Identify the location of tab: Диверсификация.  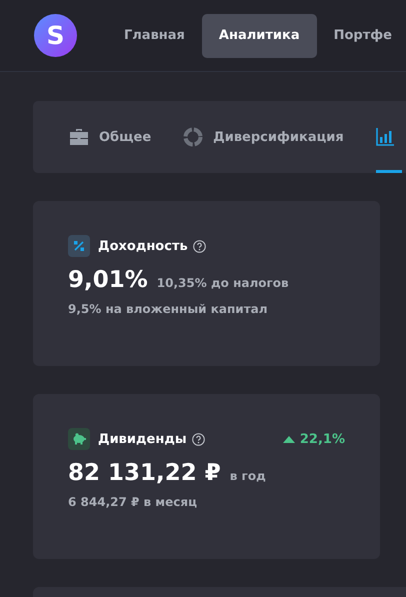
(267, 138).